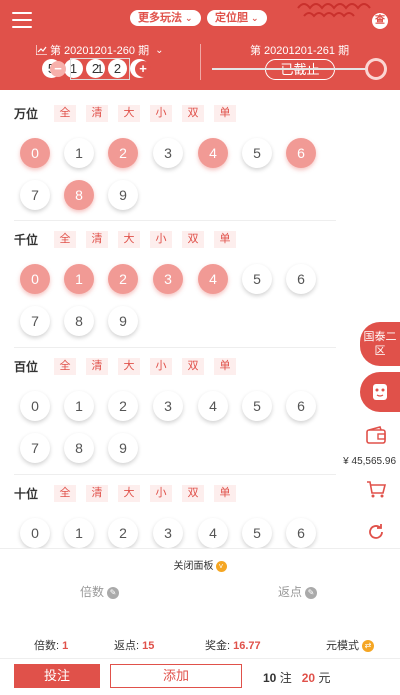 The height and width of the screenshot is (695, 400). I want to click on bet-button: 投注, so click(57, 676).